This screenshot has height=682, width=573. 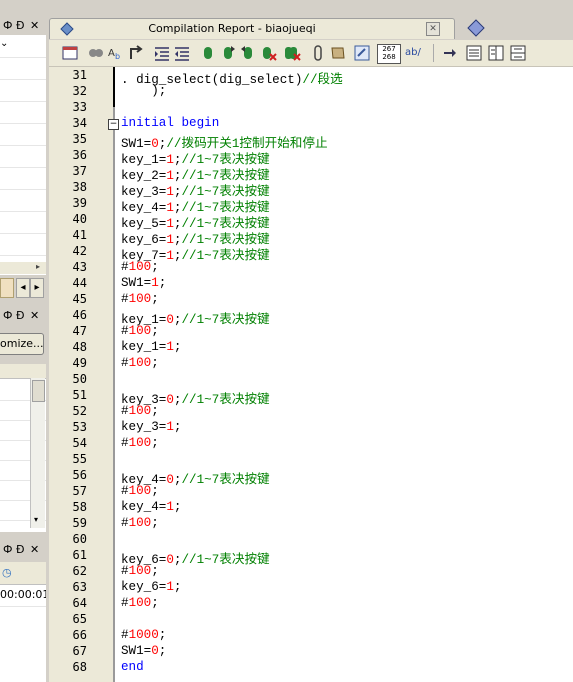 What do you see at coordinates (518, 53) in the screenshot?
I see `split-vertical-icon` at bounding box center [518, 53].